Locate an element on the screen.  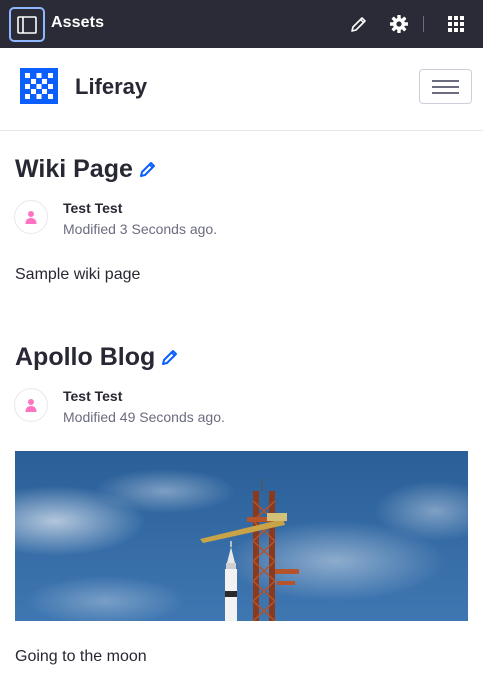
grid-icon is located at coordinates (456, 24).